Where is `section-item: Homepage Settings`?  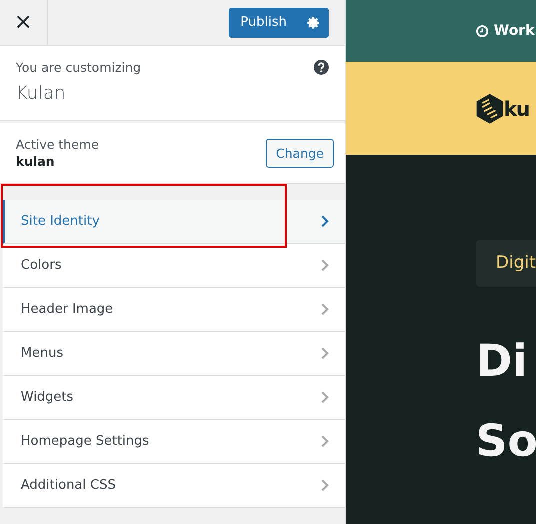 section-item: Homepage Settings is located at coordinates (174, 442).